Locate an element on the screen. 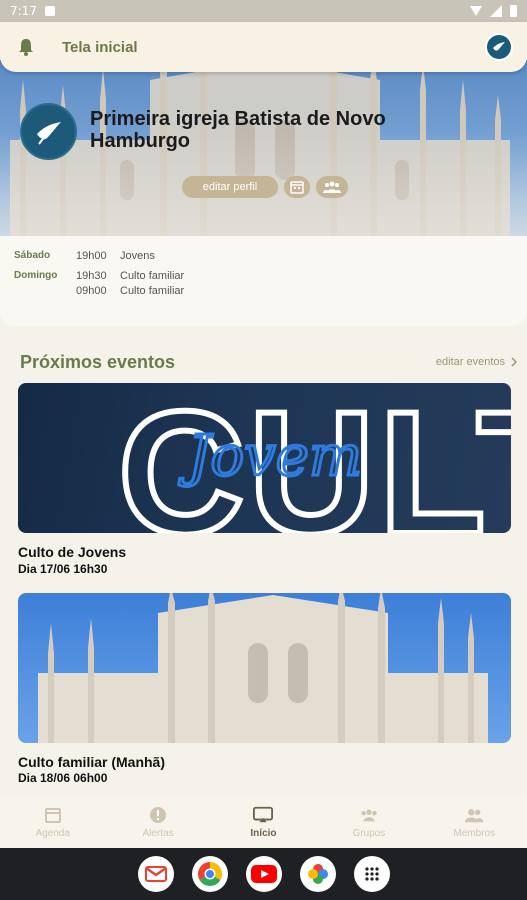 The height and width of the screenshot is (900, 527). schedule-event: 19h30 Culto familiar is located at coordinates (130, 276).